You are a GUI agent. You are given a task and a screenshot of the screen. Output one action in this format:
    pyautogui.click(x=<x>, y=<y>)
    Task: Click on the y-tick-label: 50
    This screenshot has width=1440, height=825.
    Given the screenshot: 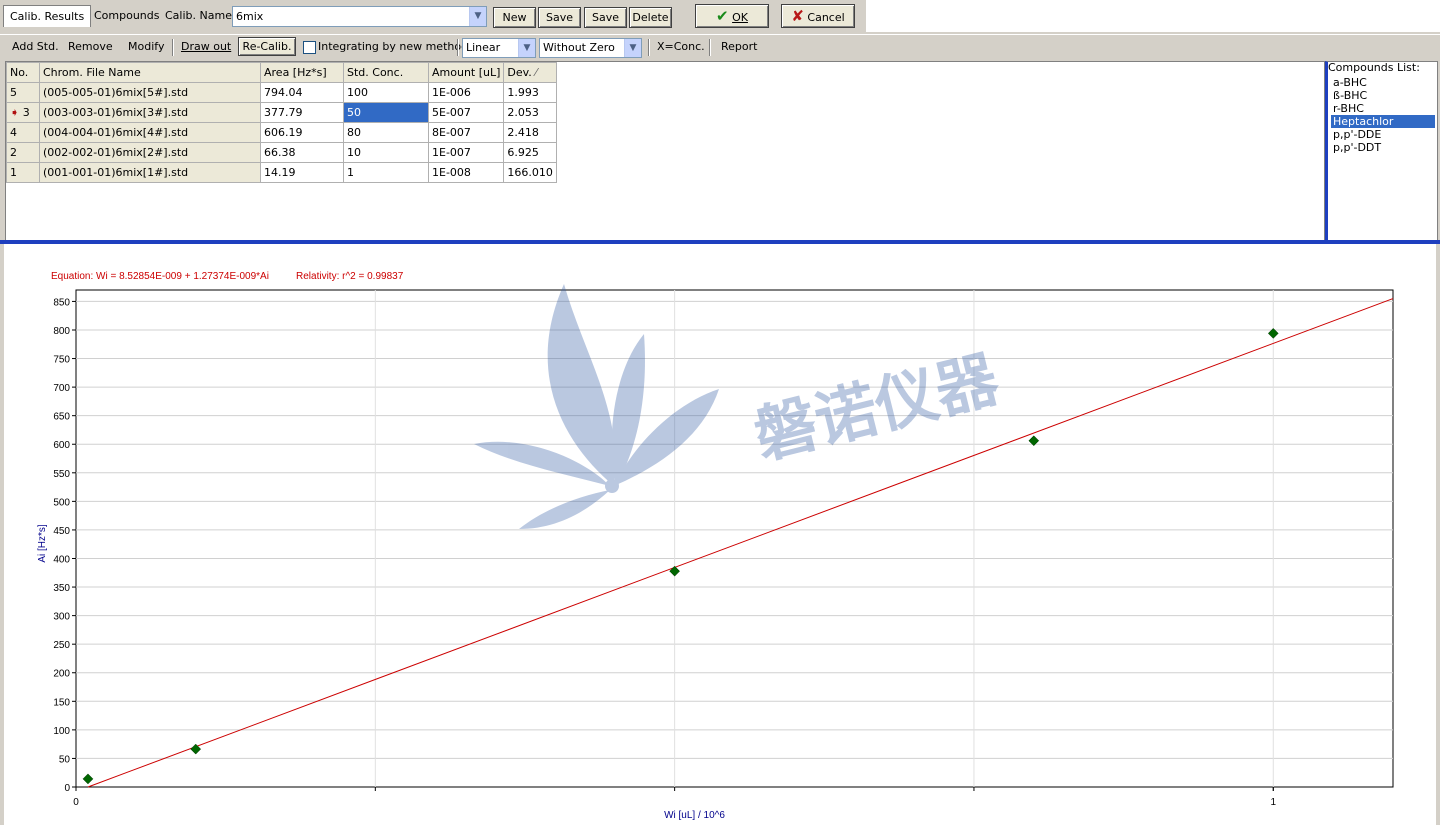 What is the action you would take?
    pyautogui.click(x=65, y=759)
    